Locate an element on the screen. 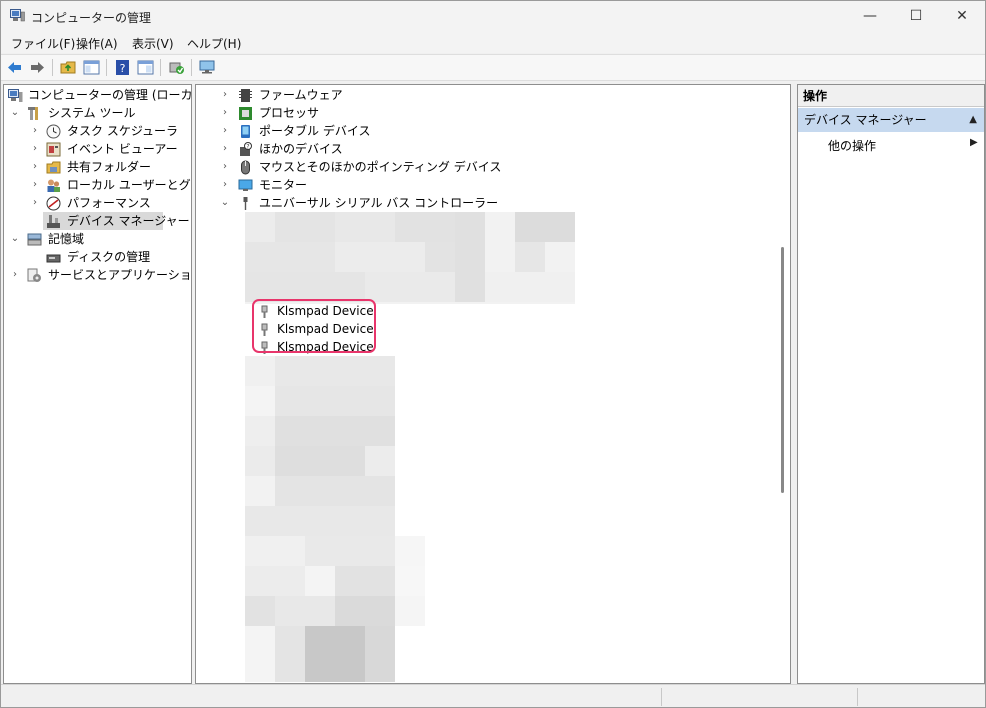 The image size is (986, 708). device-category-monitor: › モニター is located at coordinates (420, 185).